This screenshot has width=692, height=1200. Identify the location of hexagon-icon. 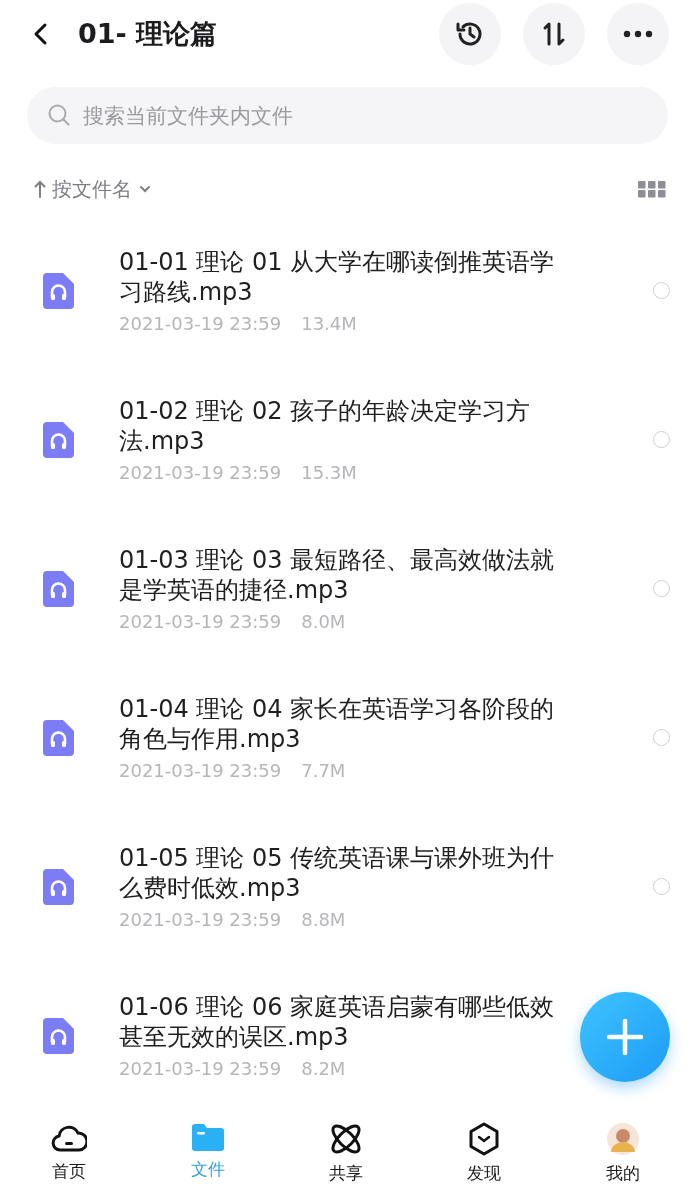
(484, 1139).